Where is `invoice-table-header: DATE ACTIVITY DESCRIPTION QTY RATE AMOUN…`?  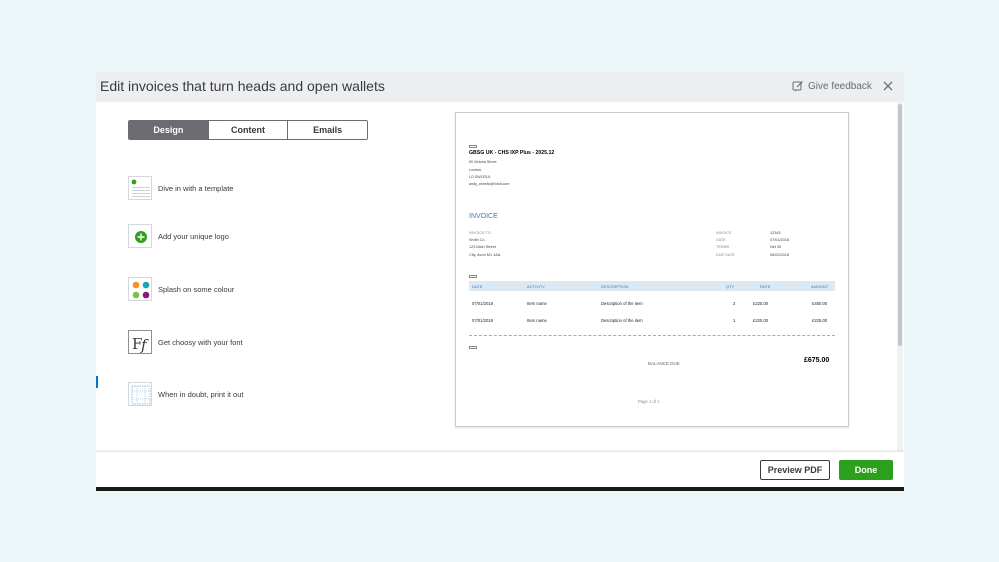
invoice-table-header: DATE ACTIVITY DESCRIPTION QTY RATE AMOUN… is located at coordinates (652, 286).